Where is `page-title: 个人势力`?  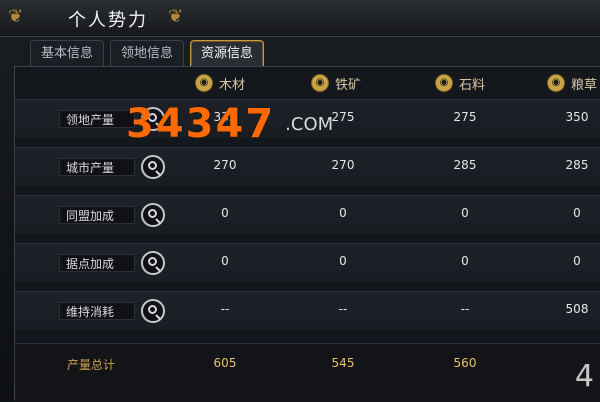 page-title: 个人势力 is located at coordinates (108, 20).